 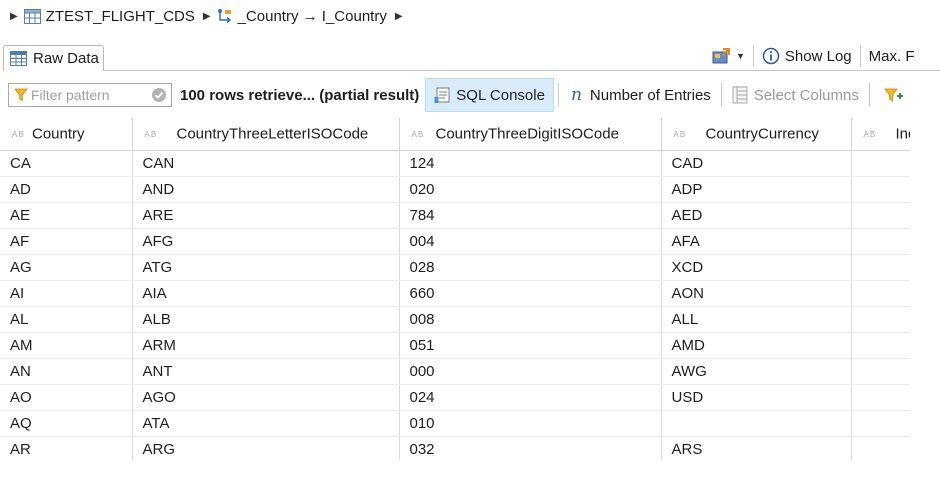 I want to click on table-cell: ADP, so click(x=756, y=189).